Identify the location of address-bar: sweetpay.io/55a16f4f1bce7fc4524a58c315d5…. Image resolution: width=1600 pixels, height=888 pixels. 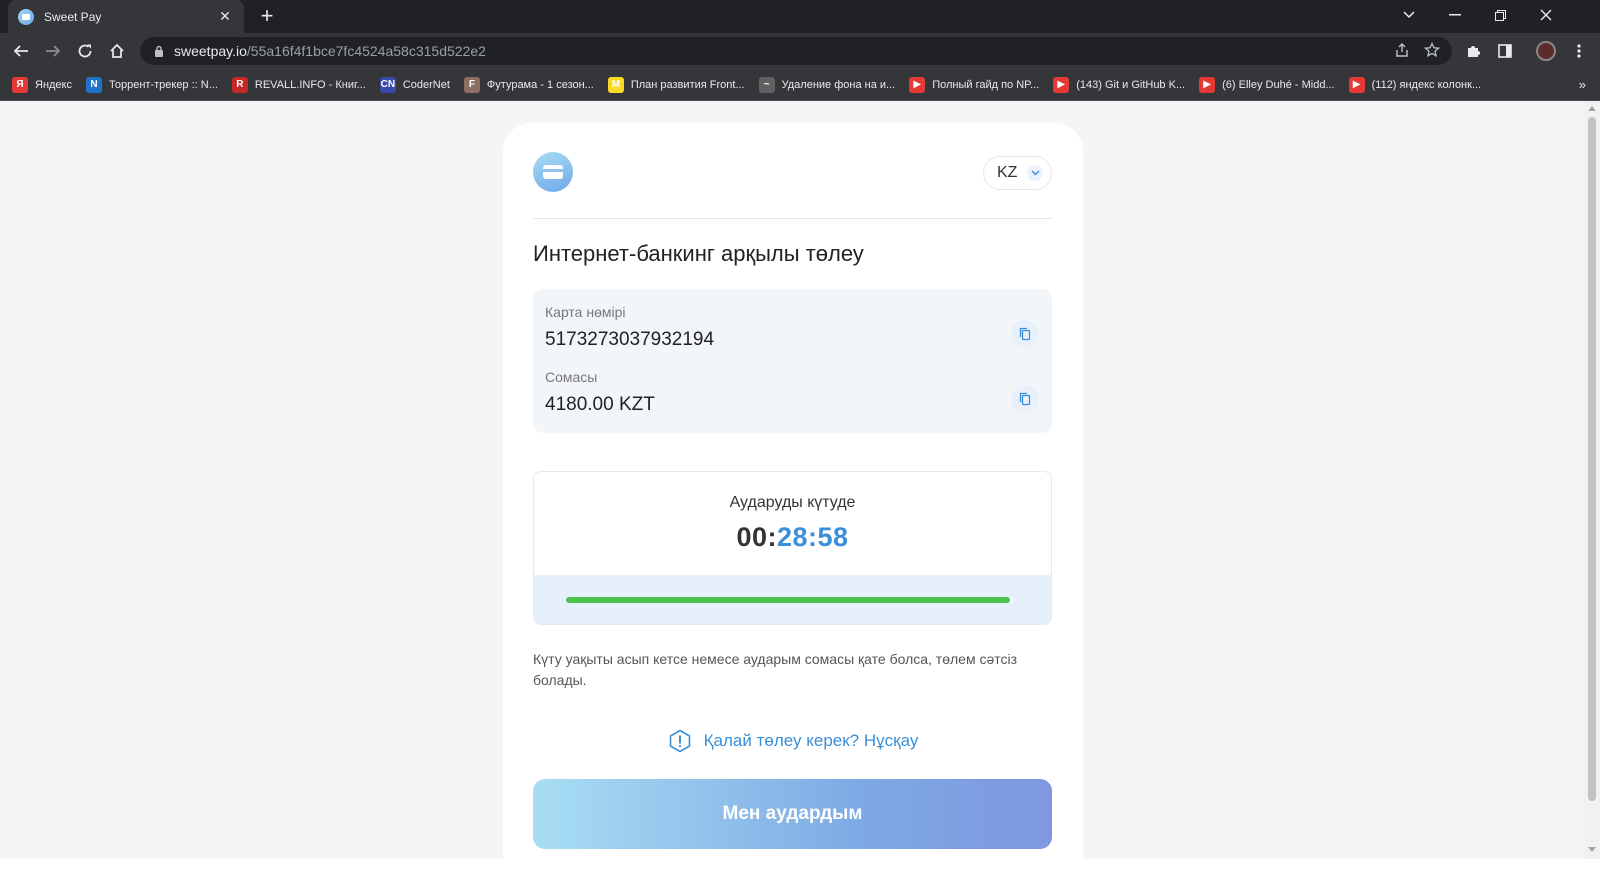
(796, 51).